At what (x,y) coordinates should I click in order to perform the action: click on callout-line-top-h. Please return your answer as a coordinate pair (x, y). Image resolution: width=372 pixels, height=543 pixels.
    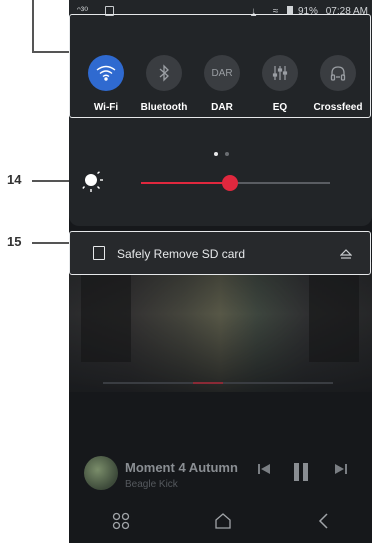
    Looking at the image, I should click on (51, 52).